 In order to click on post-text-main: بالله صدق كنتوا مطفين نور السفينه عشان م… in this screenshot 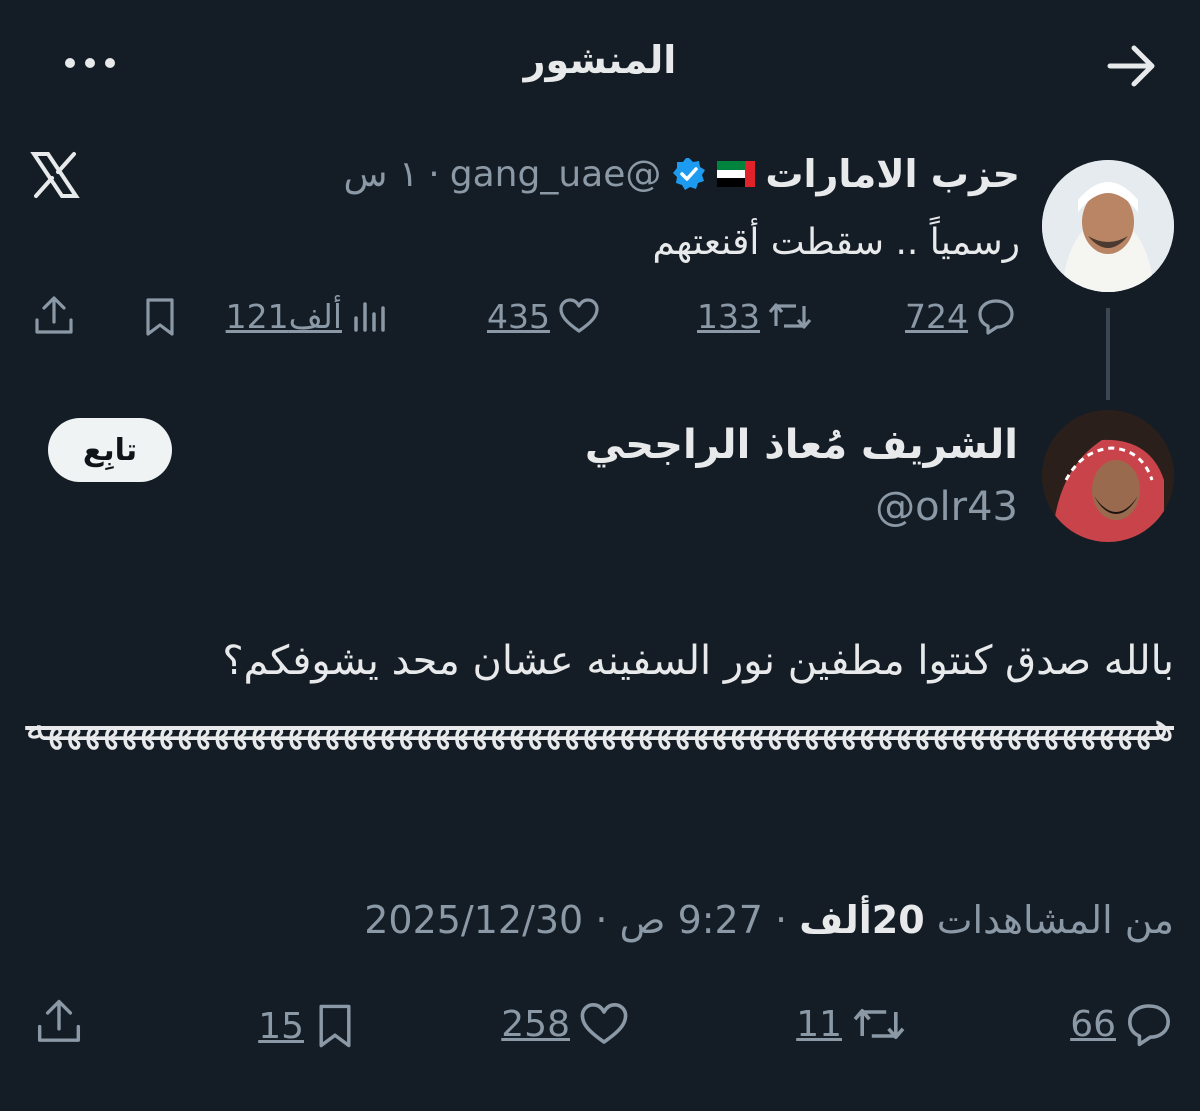, I will do `click(698, 661)`.